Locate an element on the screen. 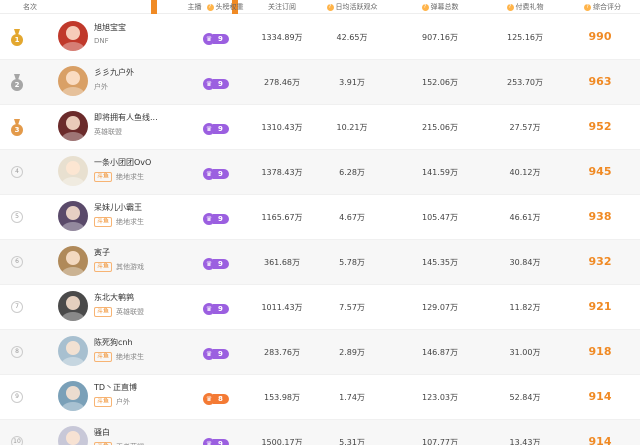 The width and height of the screenshot is (640, 445). follow-count: 1378.43万 is located at coordinates (282, 172).